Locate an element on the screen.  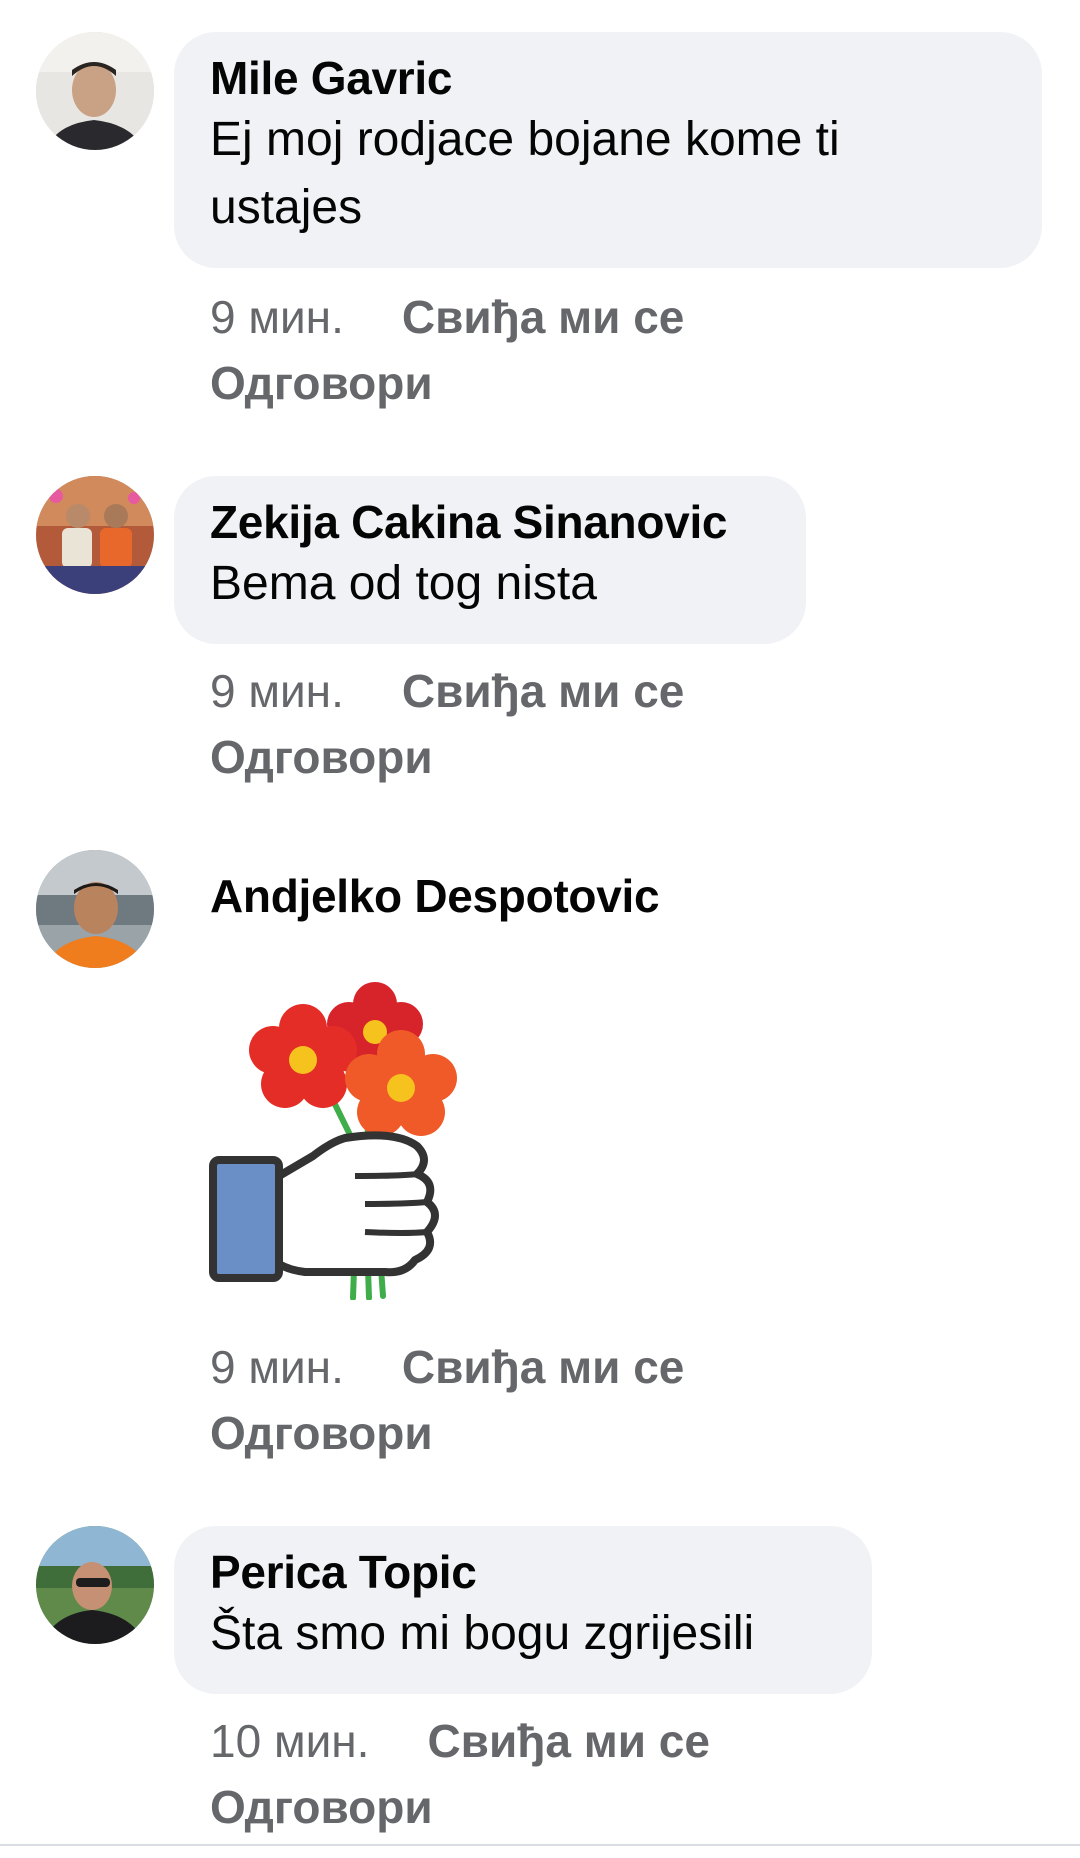
comment-time: 10 мин. is located at coordinates (290, 1741).